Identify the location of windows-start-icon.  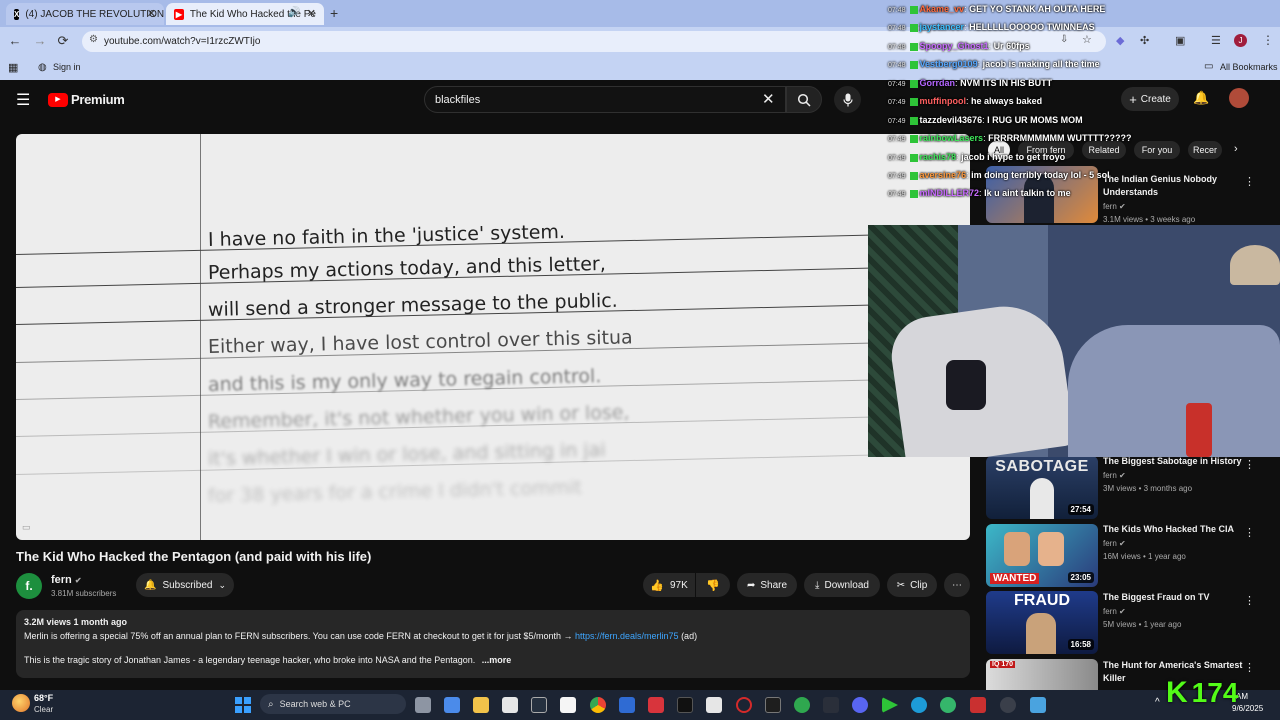
(243, 705).